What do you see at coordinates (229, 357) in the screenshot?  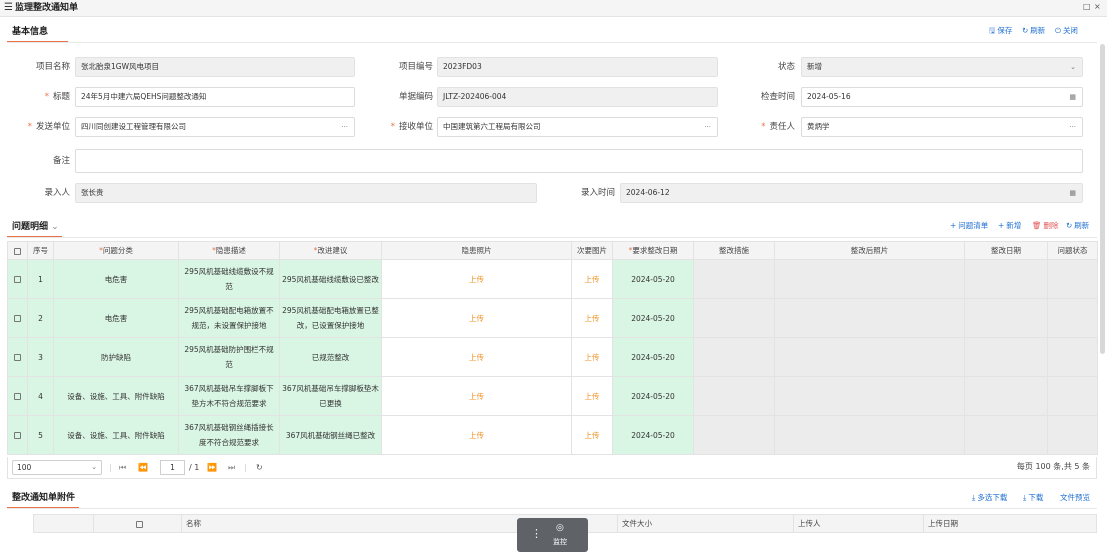 I see `hazard-description: 295风机基础防护围栏不规范` at bounding box center [229, 357].